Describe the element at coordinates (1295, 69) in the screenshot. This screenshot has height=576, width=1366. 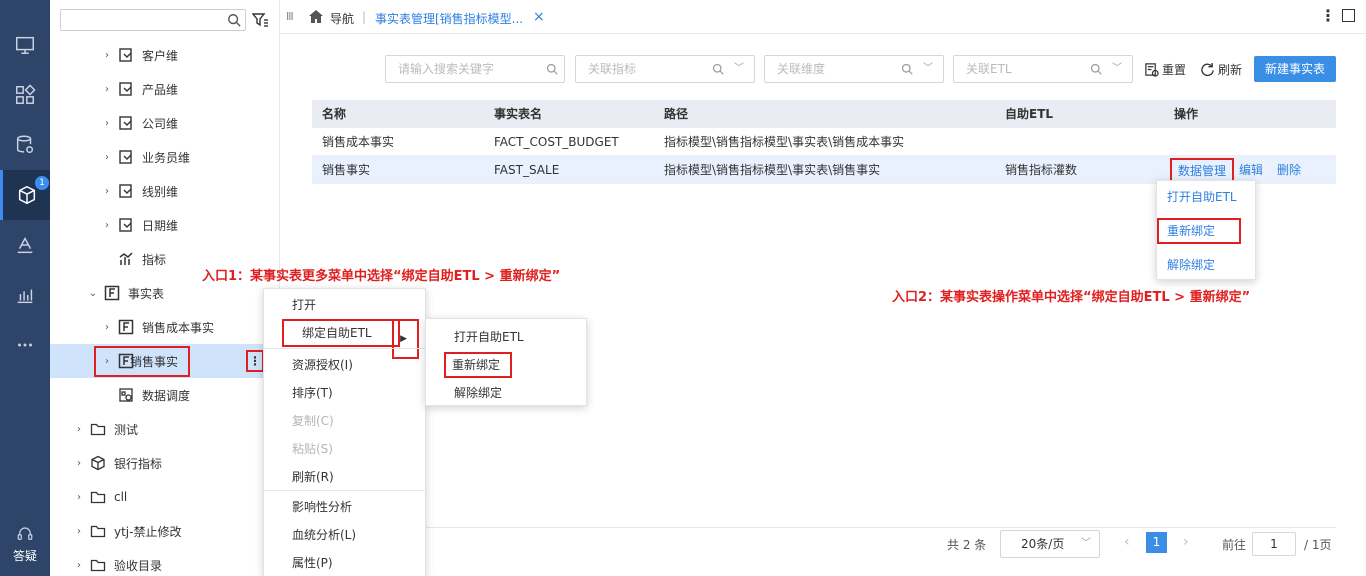
I see `new-fact-table-button: 新建事实表` at that location.